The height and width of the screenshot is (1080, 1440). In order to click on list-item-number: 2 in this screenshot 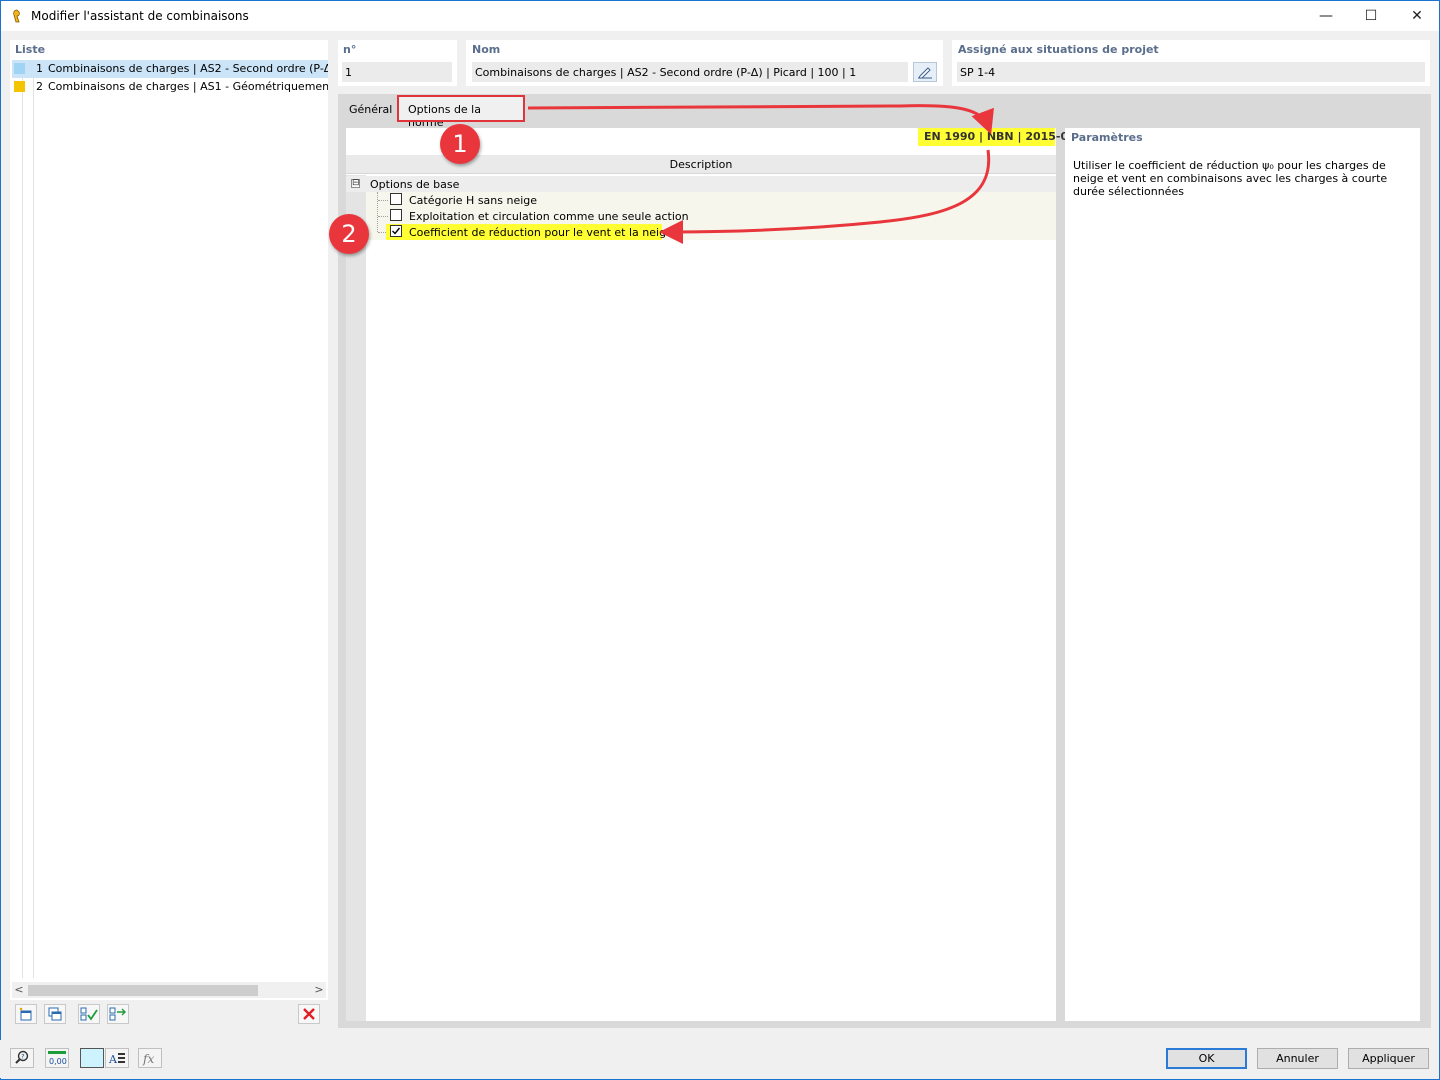, I will do `click(39, 86)`.